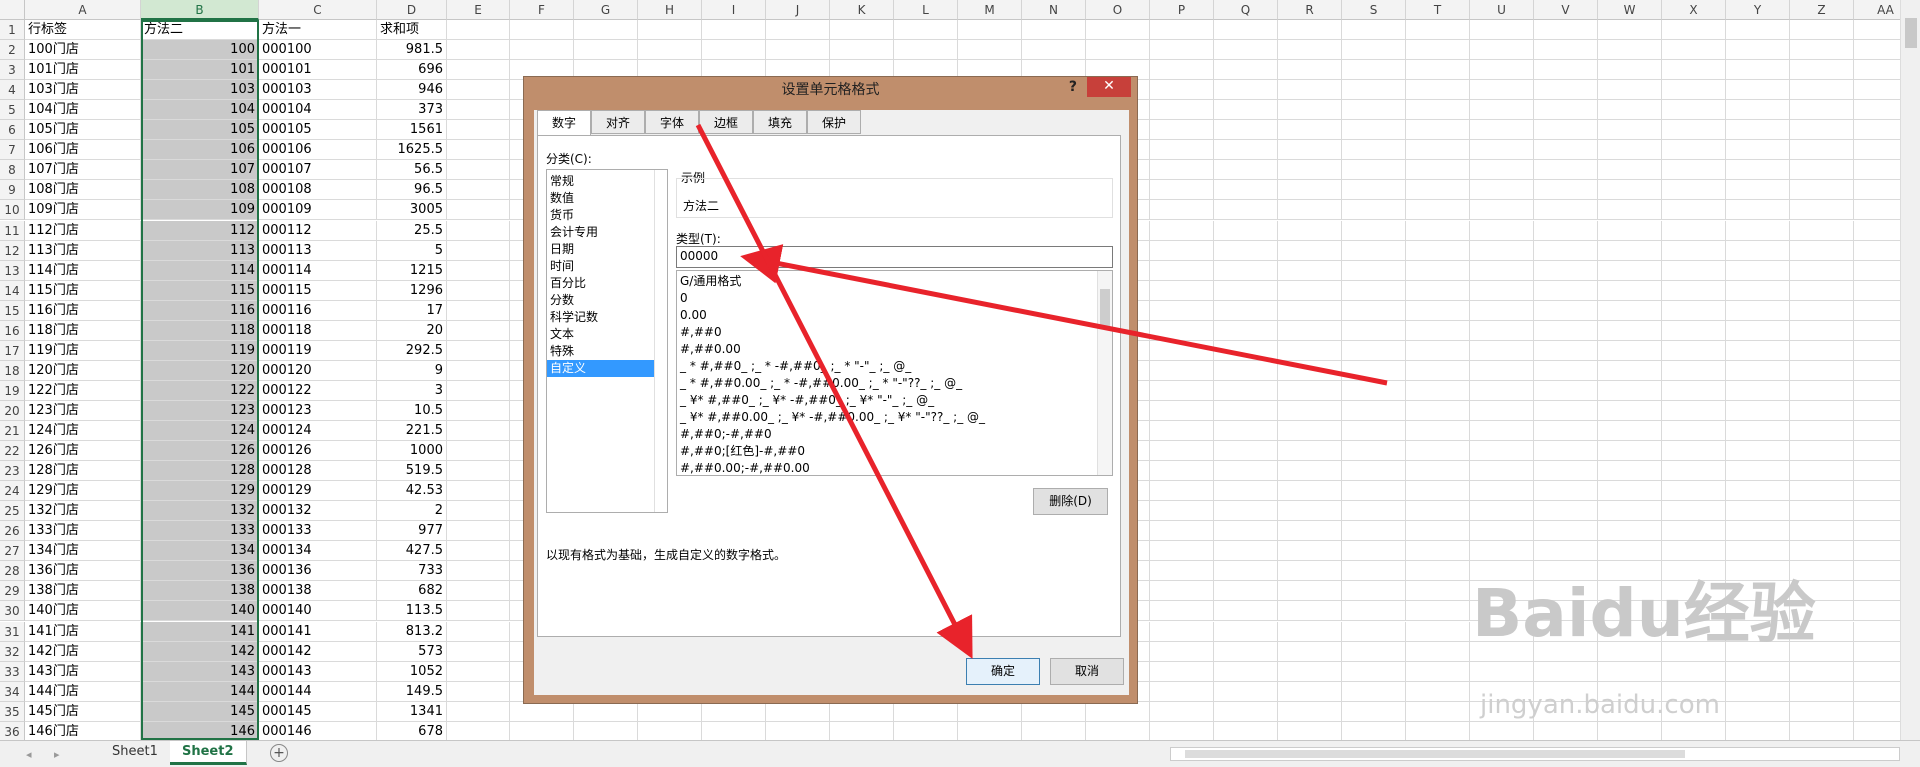  I want to click on cell-b32: 142, so click(200, 651).